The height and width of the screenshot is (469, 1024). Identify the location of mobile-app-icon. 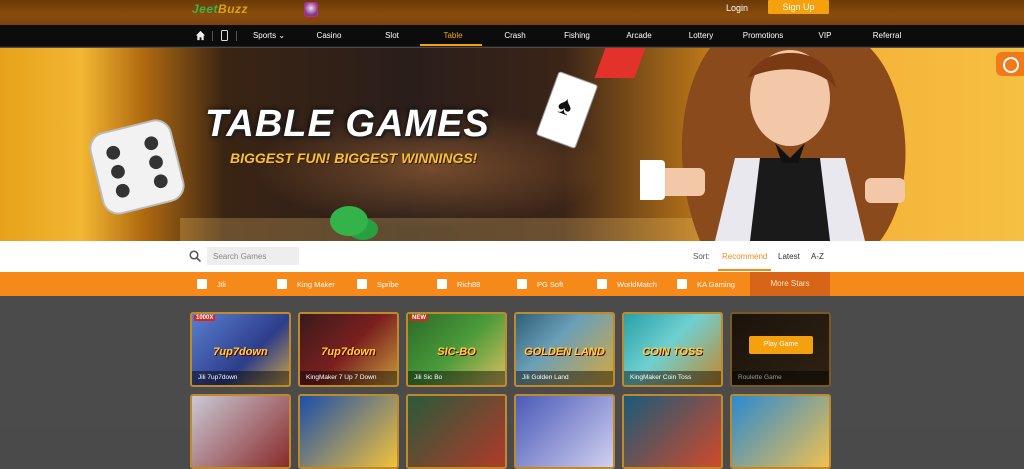
(224, 35).